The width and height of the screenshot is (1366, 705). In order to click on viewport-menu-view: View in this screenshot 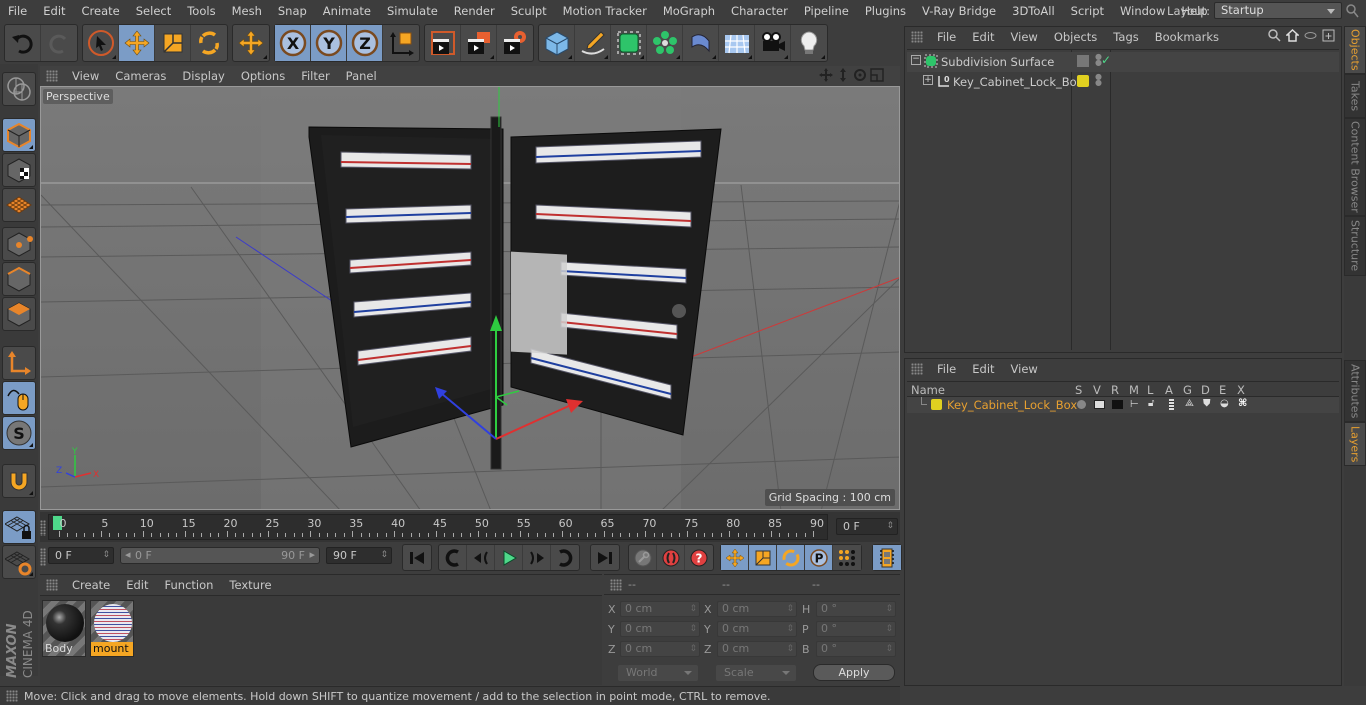, I will do `click(85, 76)`.